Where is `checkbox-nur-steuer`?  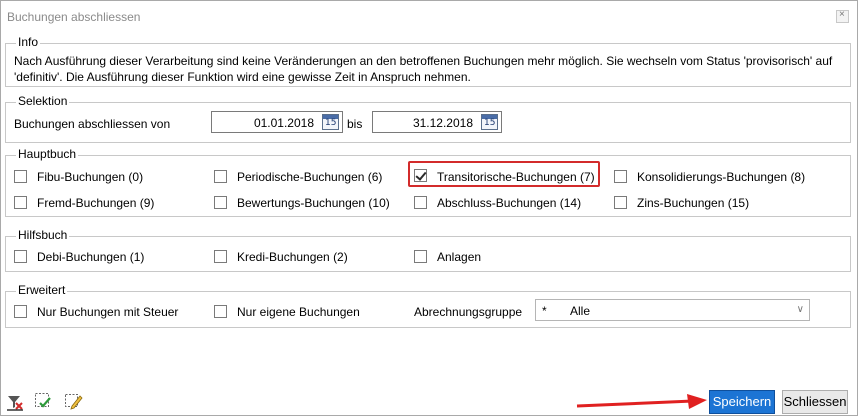
checkbox-nur-steuer is located at coordinates (20, 311).